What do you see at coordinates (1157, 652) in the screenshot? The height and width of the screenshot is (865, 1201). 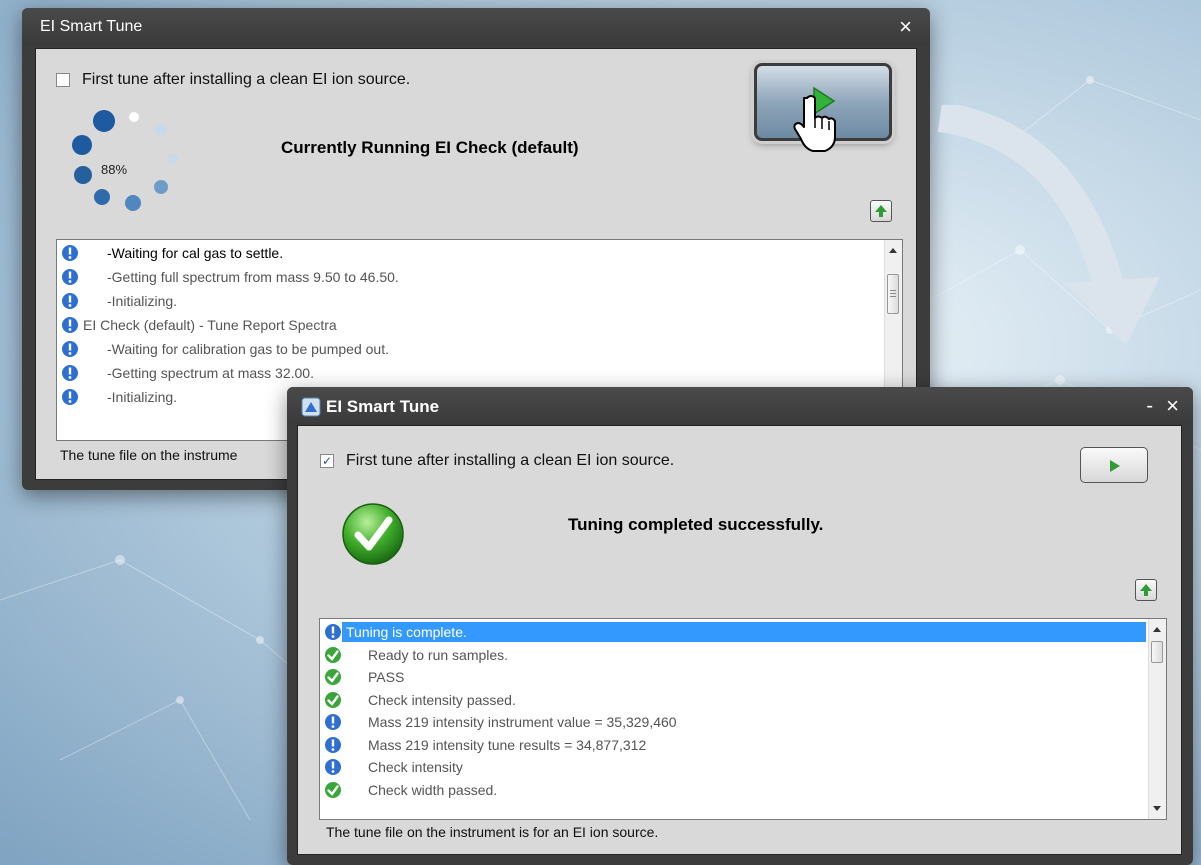 I see `front-log-scroll-thumb` at bounding box center [1157, 652].